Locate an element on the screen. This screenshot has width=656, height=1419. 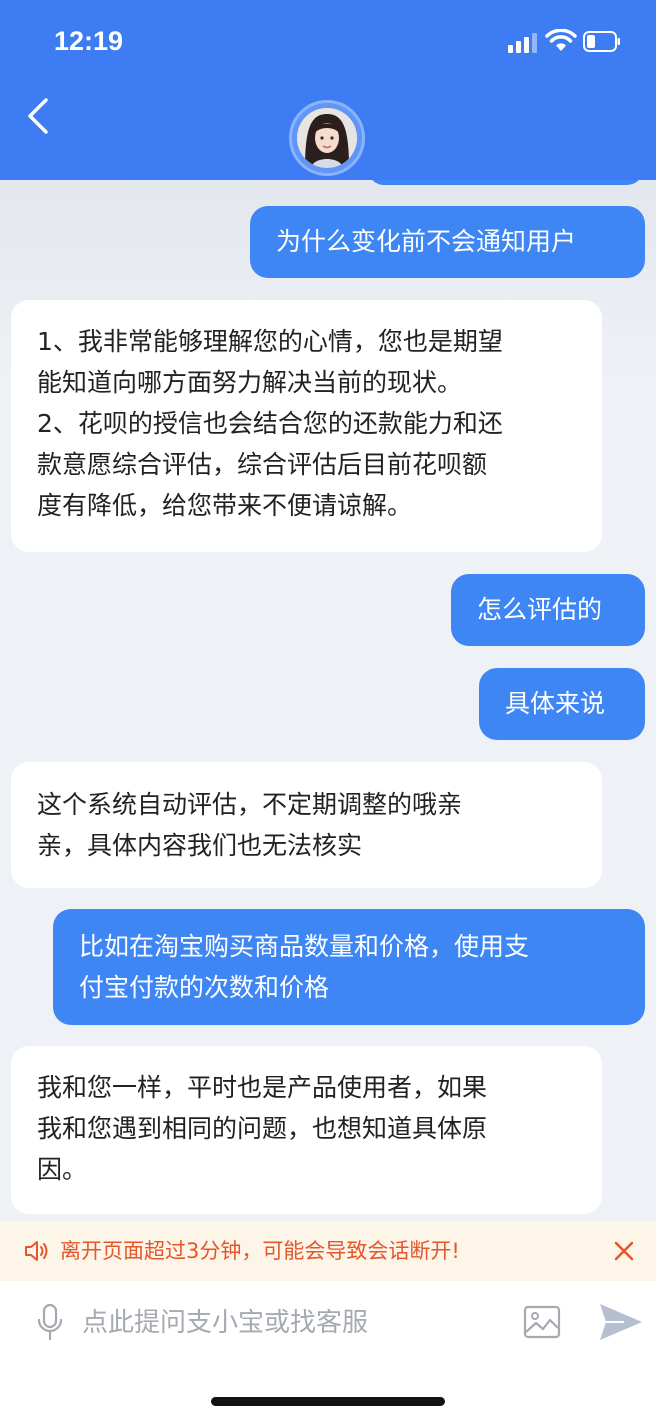
agent-message: 我和您一样，平时也是产品使用者，如果 我和您遇到相同的问题，也想知道具体原 因。 is located at coordinates (306, 1130).